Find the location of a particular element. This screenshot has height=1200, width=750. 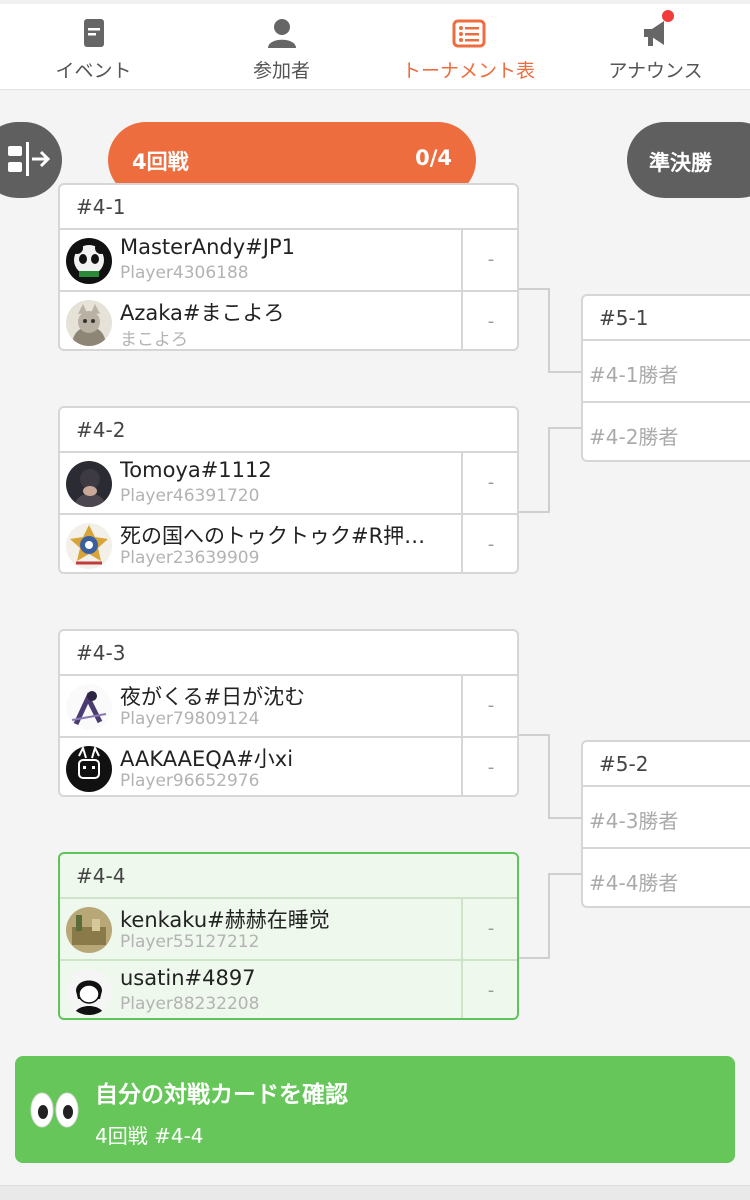

player-row: kenkaku#赫赫在睡觉 Player55127212 - is located at coordinates (288, 928).